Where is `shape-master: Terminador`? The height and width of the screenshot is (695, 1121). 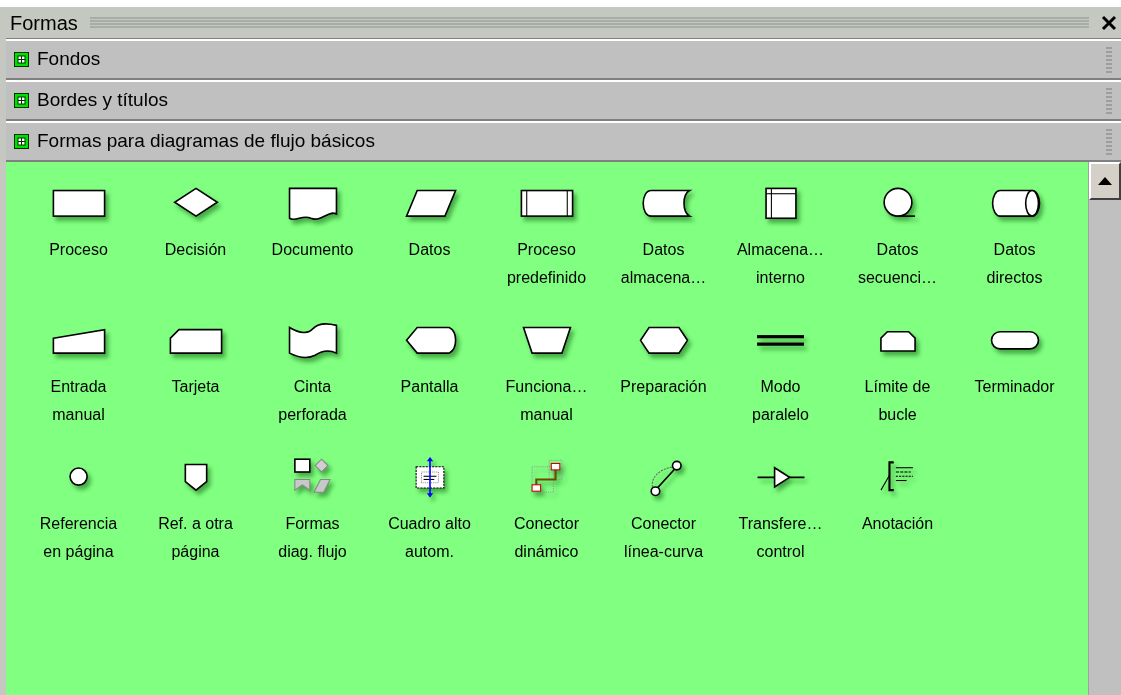 shape-master: Terminador is located at coordinates (1014, 385).